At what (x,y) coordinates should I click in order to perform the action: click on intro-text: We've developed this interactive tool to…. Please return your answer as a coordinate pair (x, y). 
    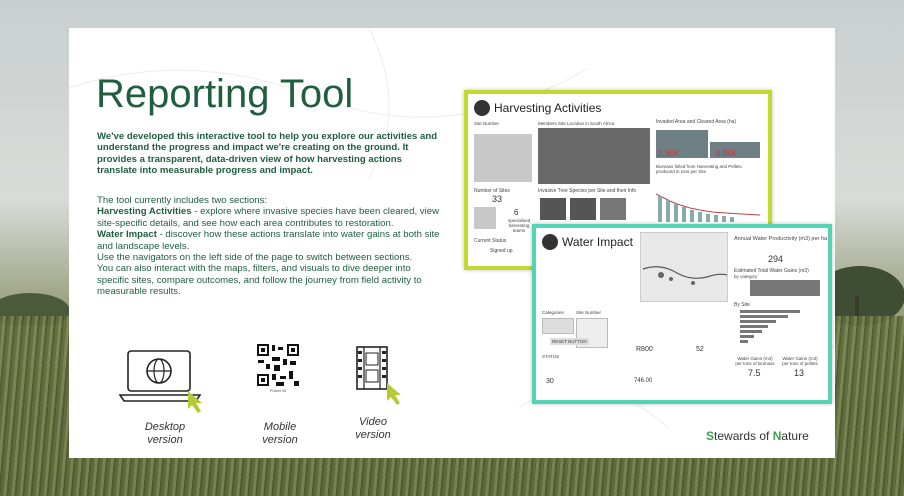
    Looking at the image, I should click on (267, 154).